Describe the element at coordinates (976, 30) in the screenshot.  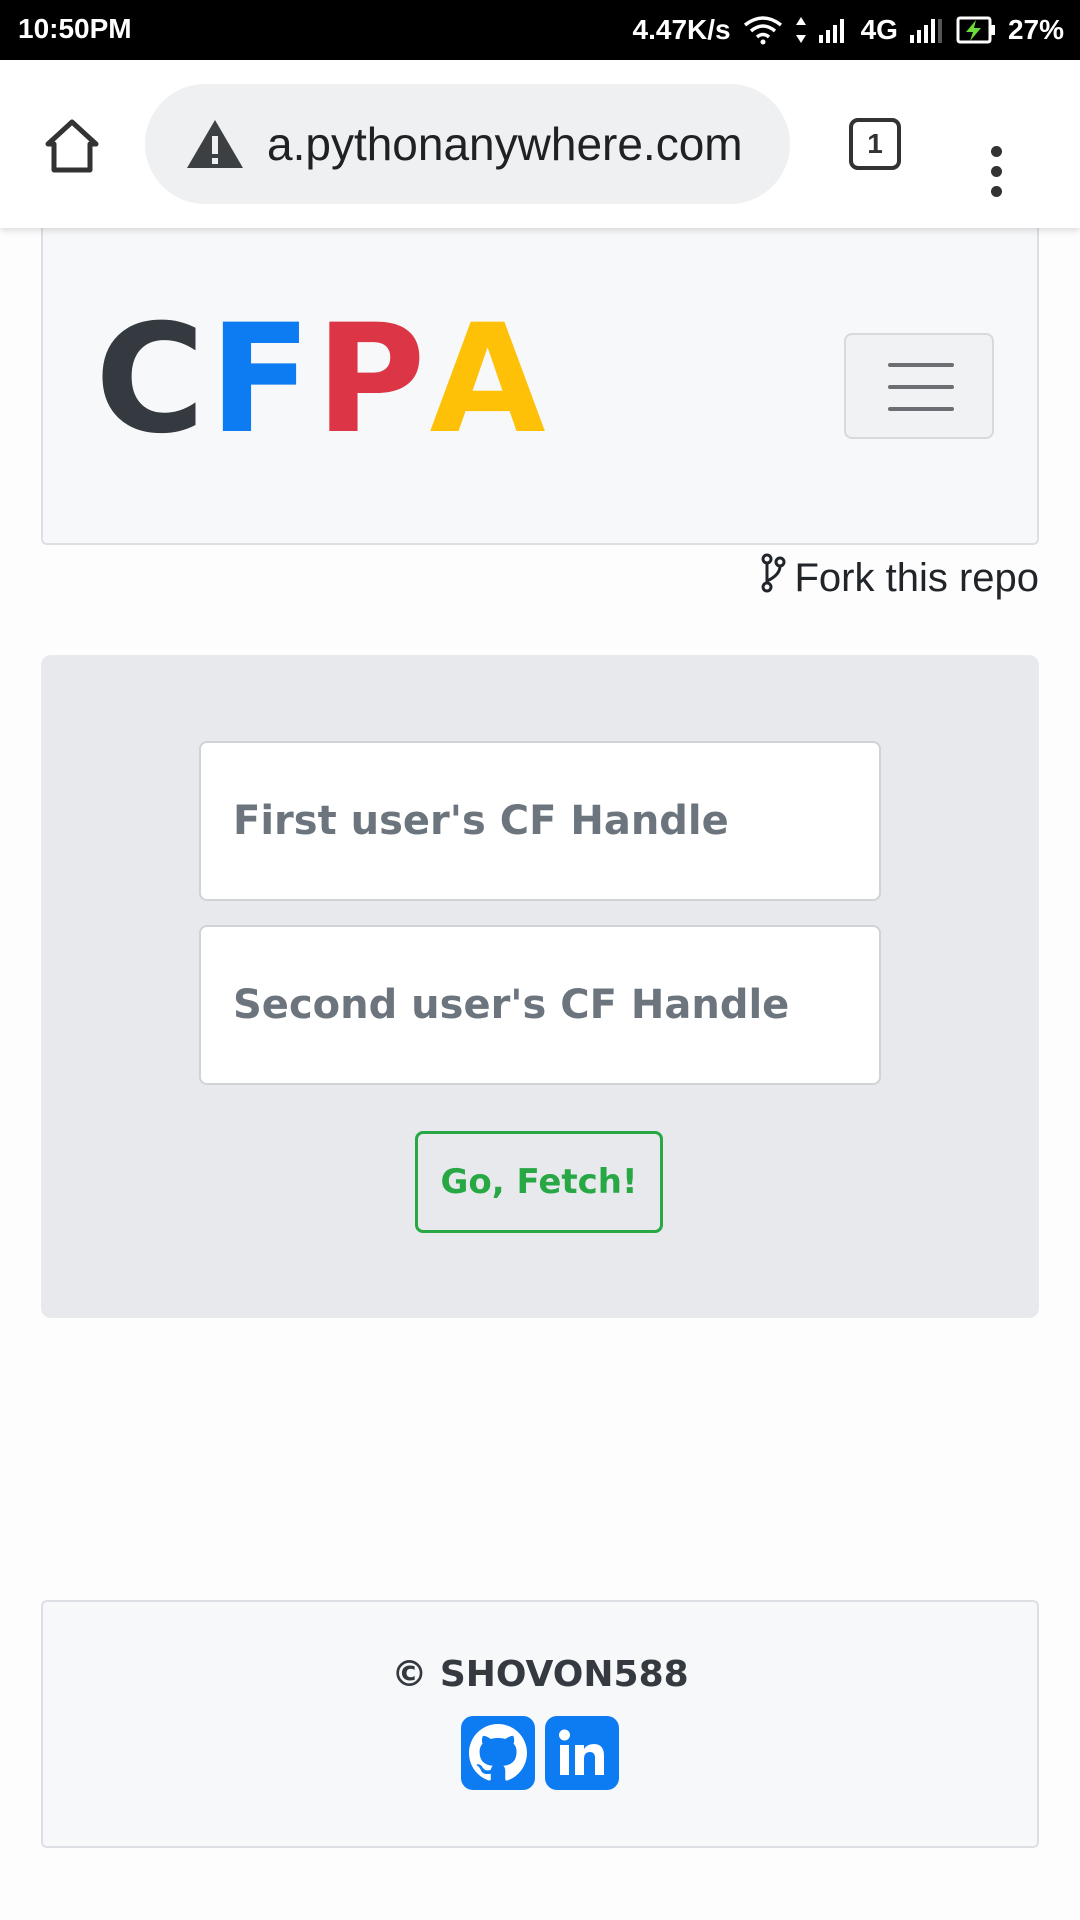
I see `battery-charging-icon` at that location.